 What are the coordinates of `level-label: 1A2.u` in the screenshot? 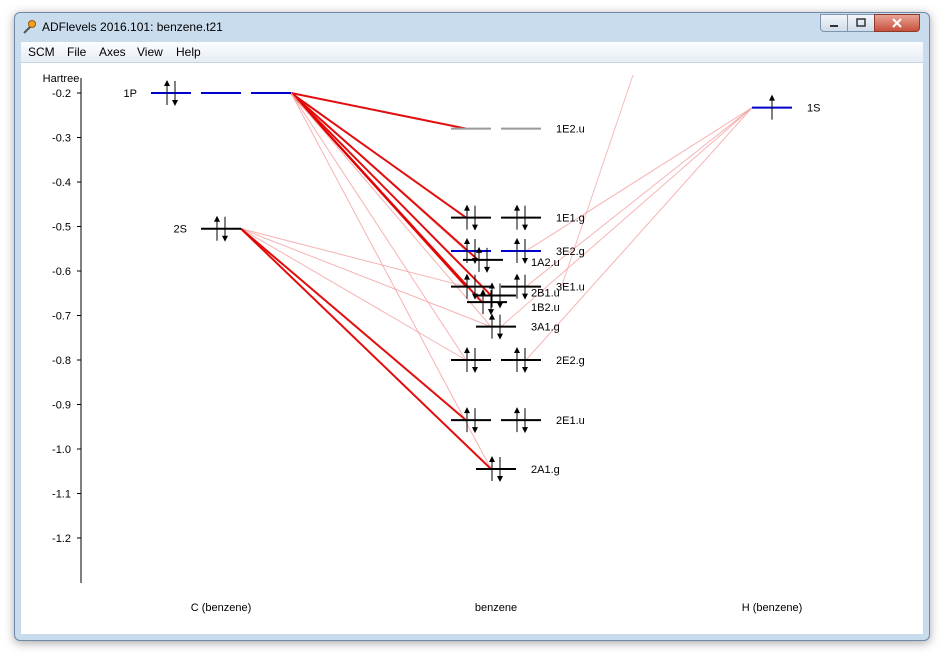 It's located at (545, 263).